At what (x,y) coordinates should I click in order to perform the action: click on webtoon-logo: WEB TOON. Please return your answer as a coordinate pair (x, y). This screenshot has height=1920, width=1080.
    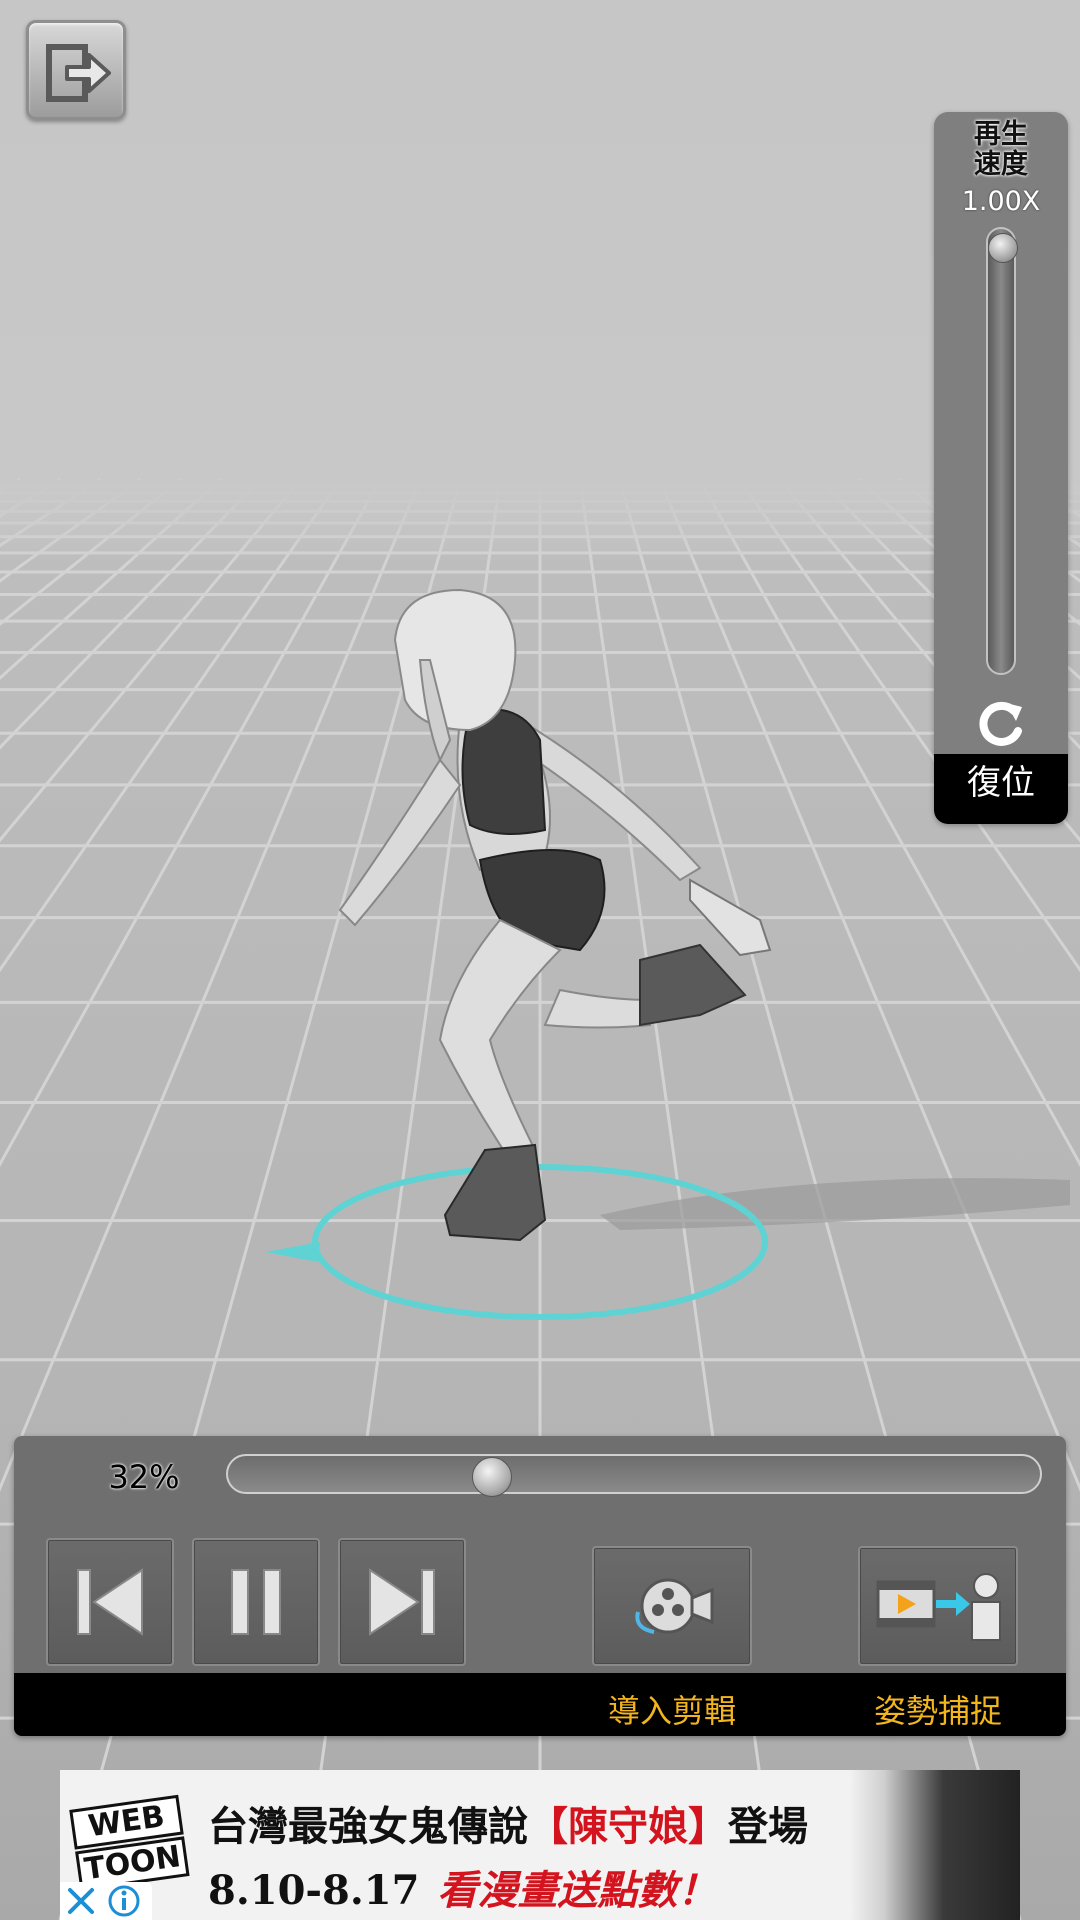
    Looking at the image, I should click on (129, 1842).